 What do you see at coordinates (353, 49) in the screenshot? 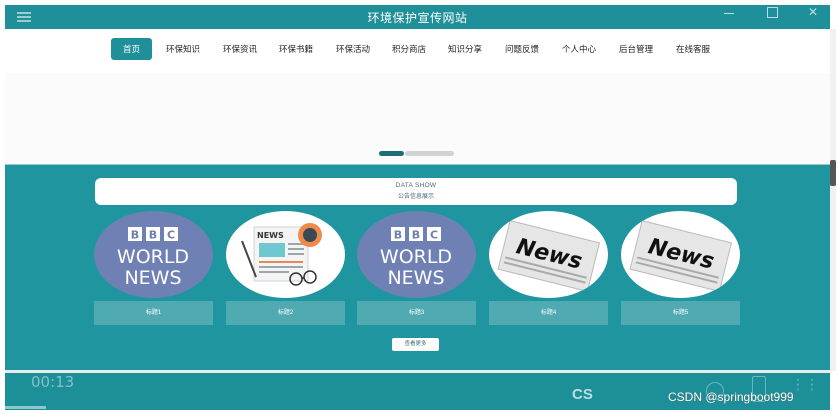
I see `nav-item-activities: 环保活动` at bounding box center [353, 49].